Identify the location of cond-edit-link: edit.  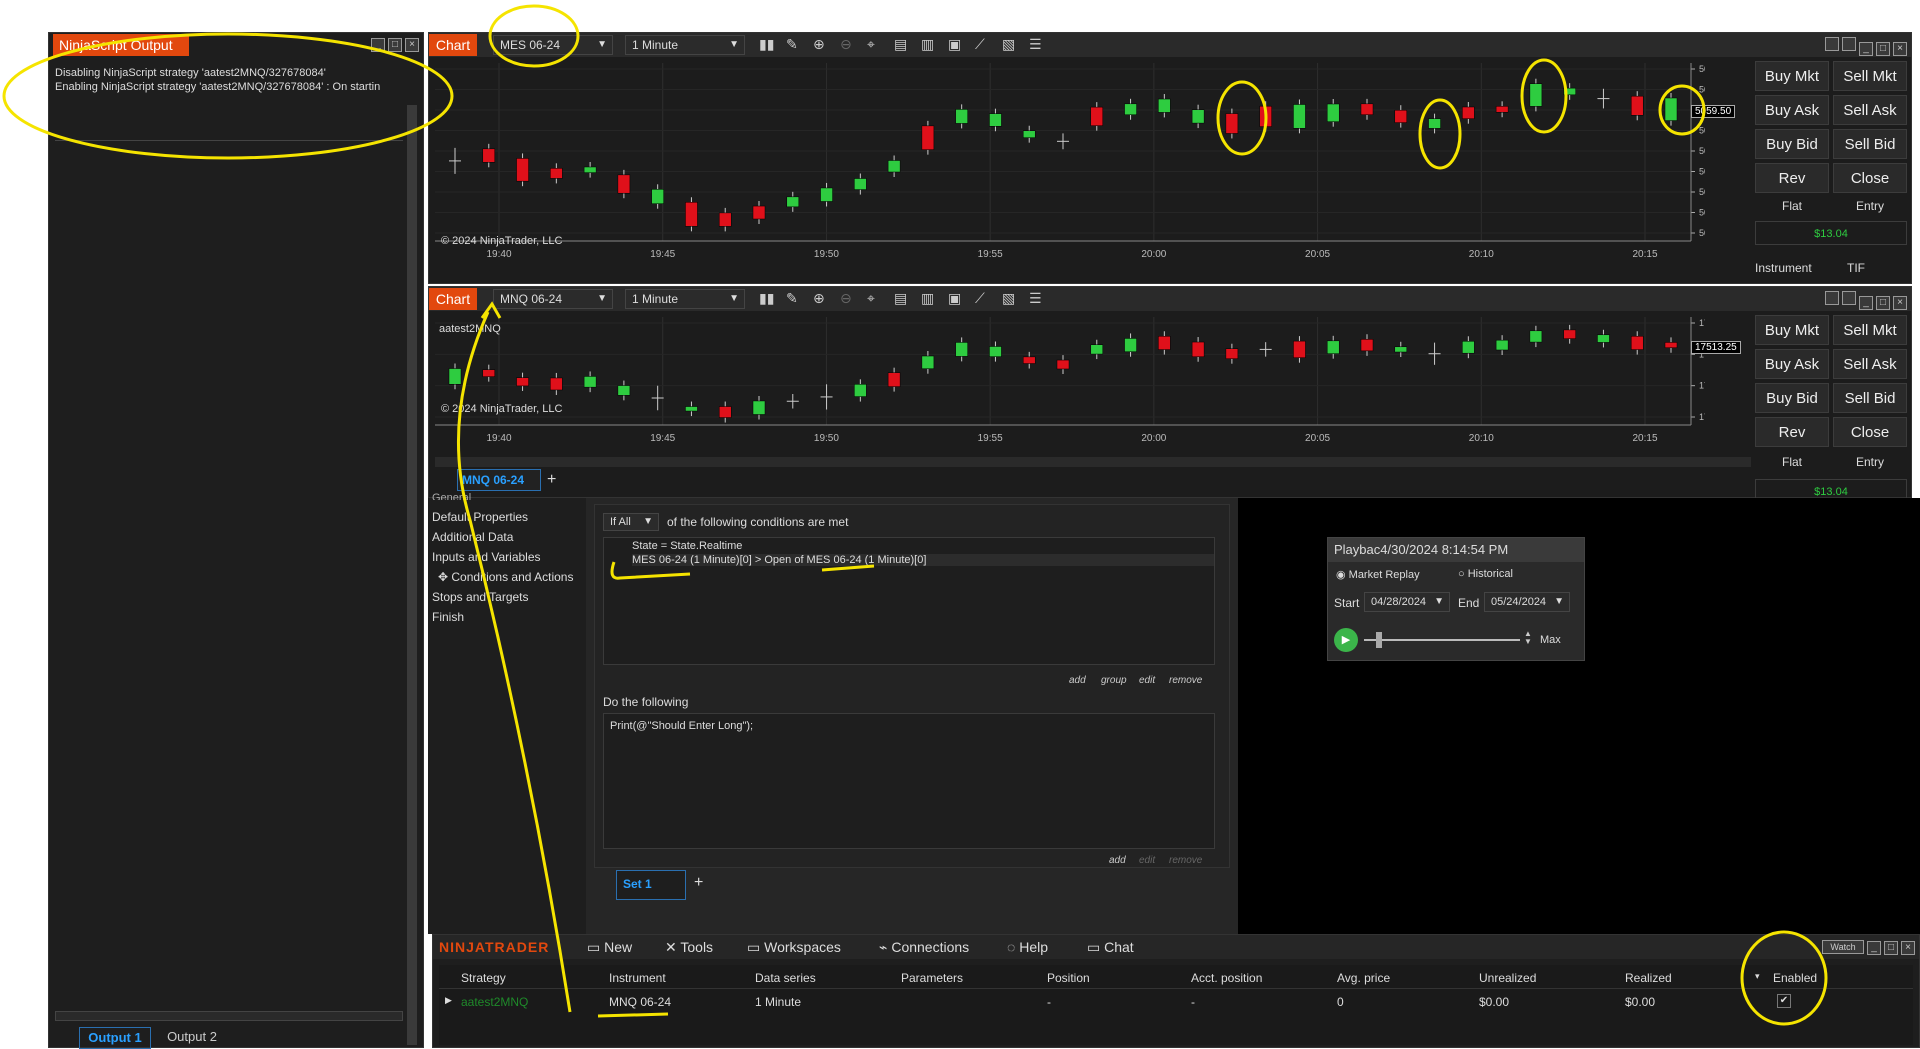
(1147, 680).